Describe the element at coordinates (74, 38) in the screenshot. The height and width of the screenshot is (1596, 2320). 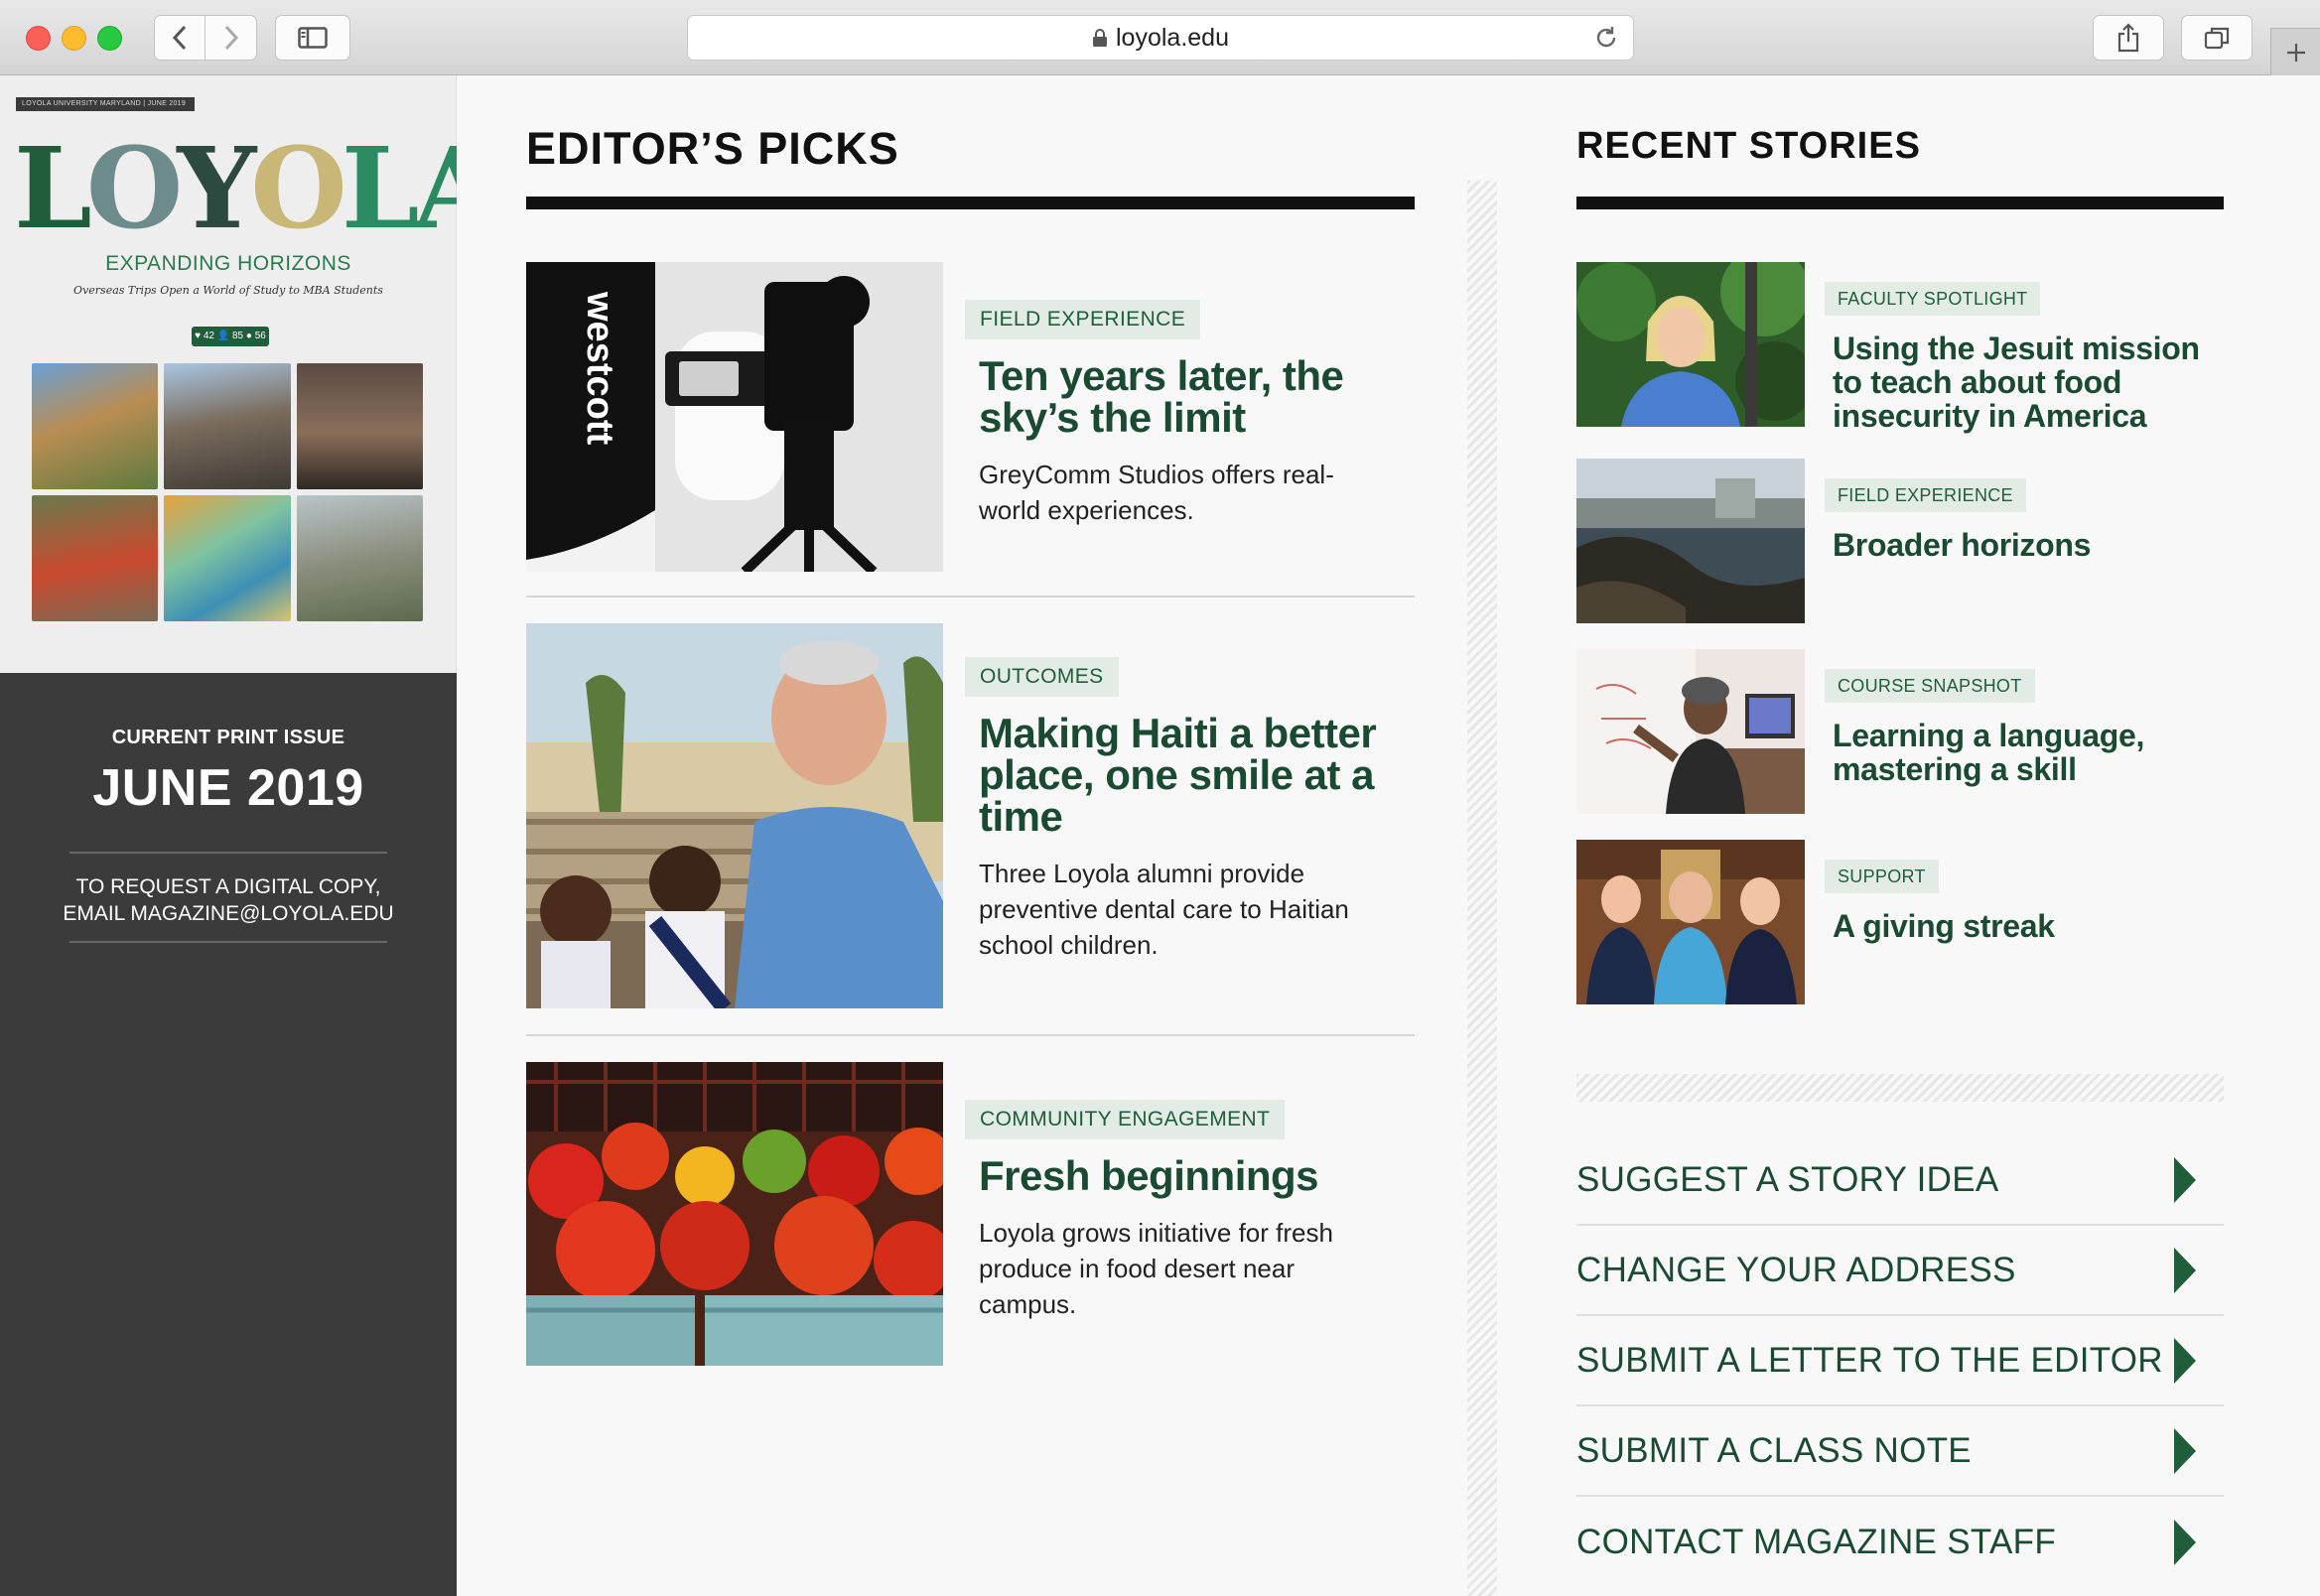
I see `minimize-window-button` at that location.